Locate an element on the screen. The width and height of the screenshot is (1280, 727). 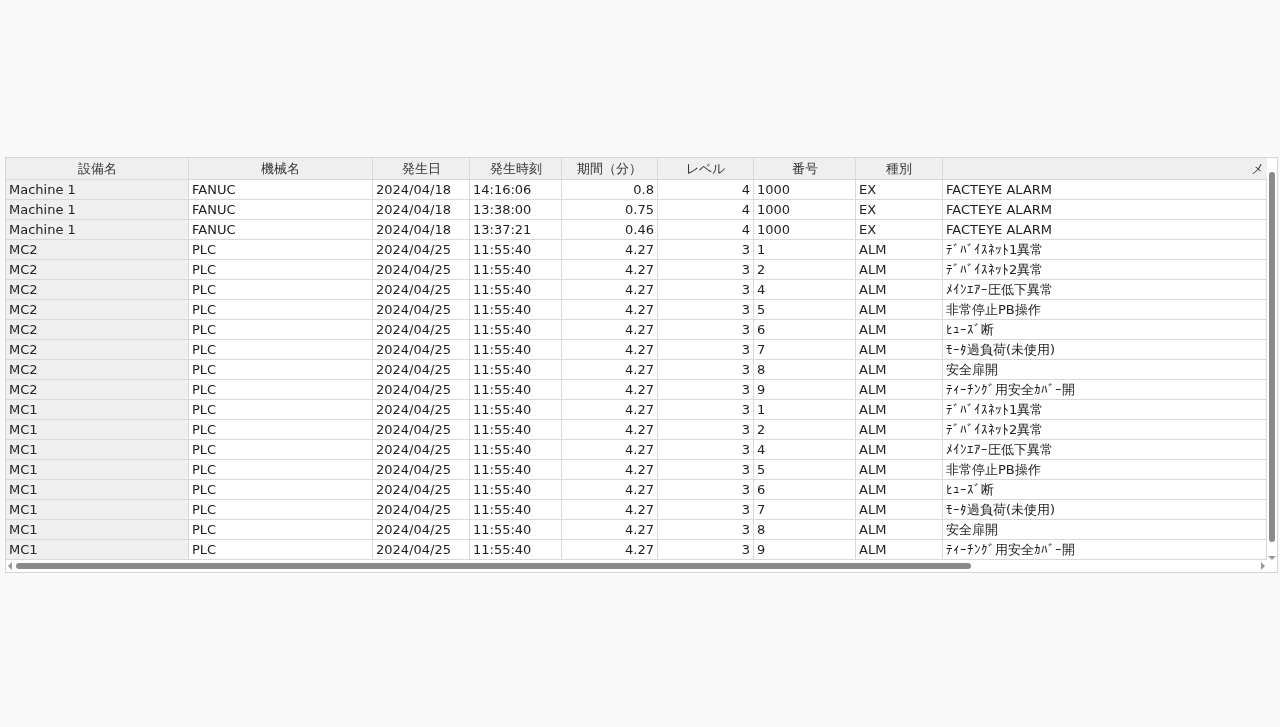
scroll-left-icon is located at coordinates (10, 566).